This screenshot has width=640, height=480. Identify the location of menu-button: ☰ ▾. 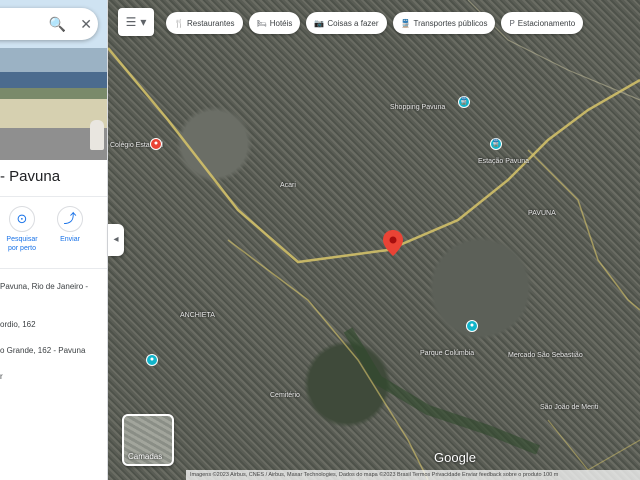
(136, 22).